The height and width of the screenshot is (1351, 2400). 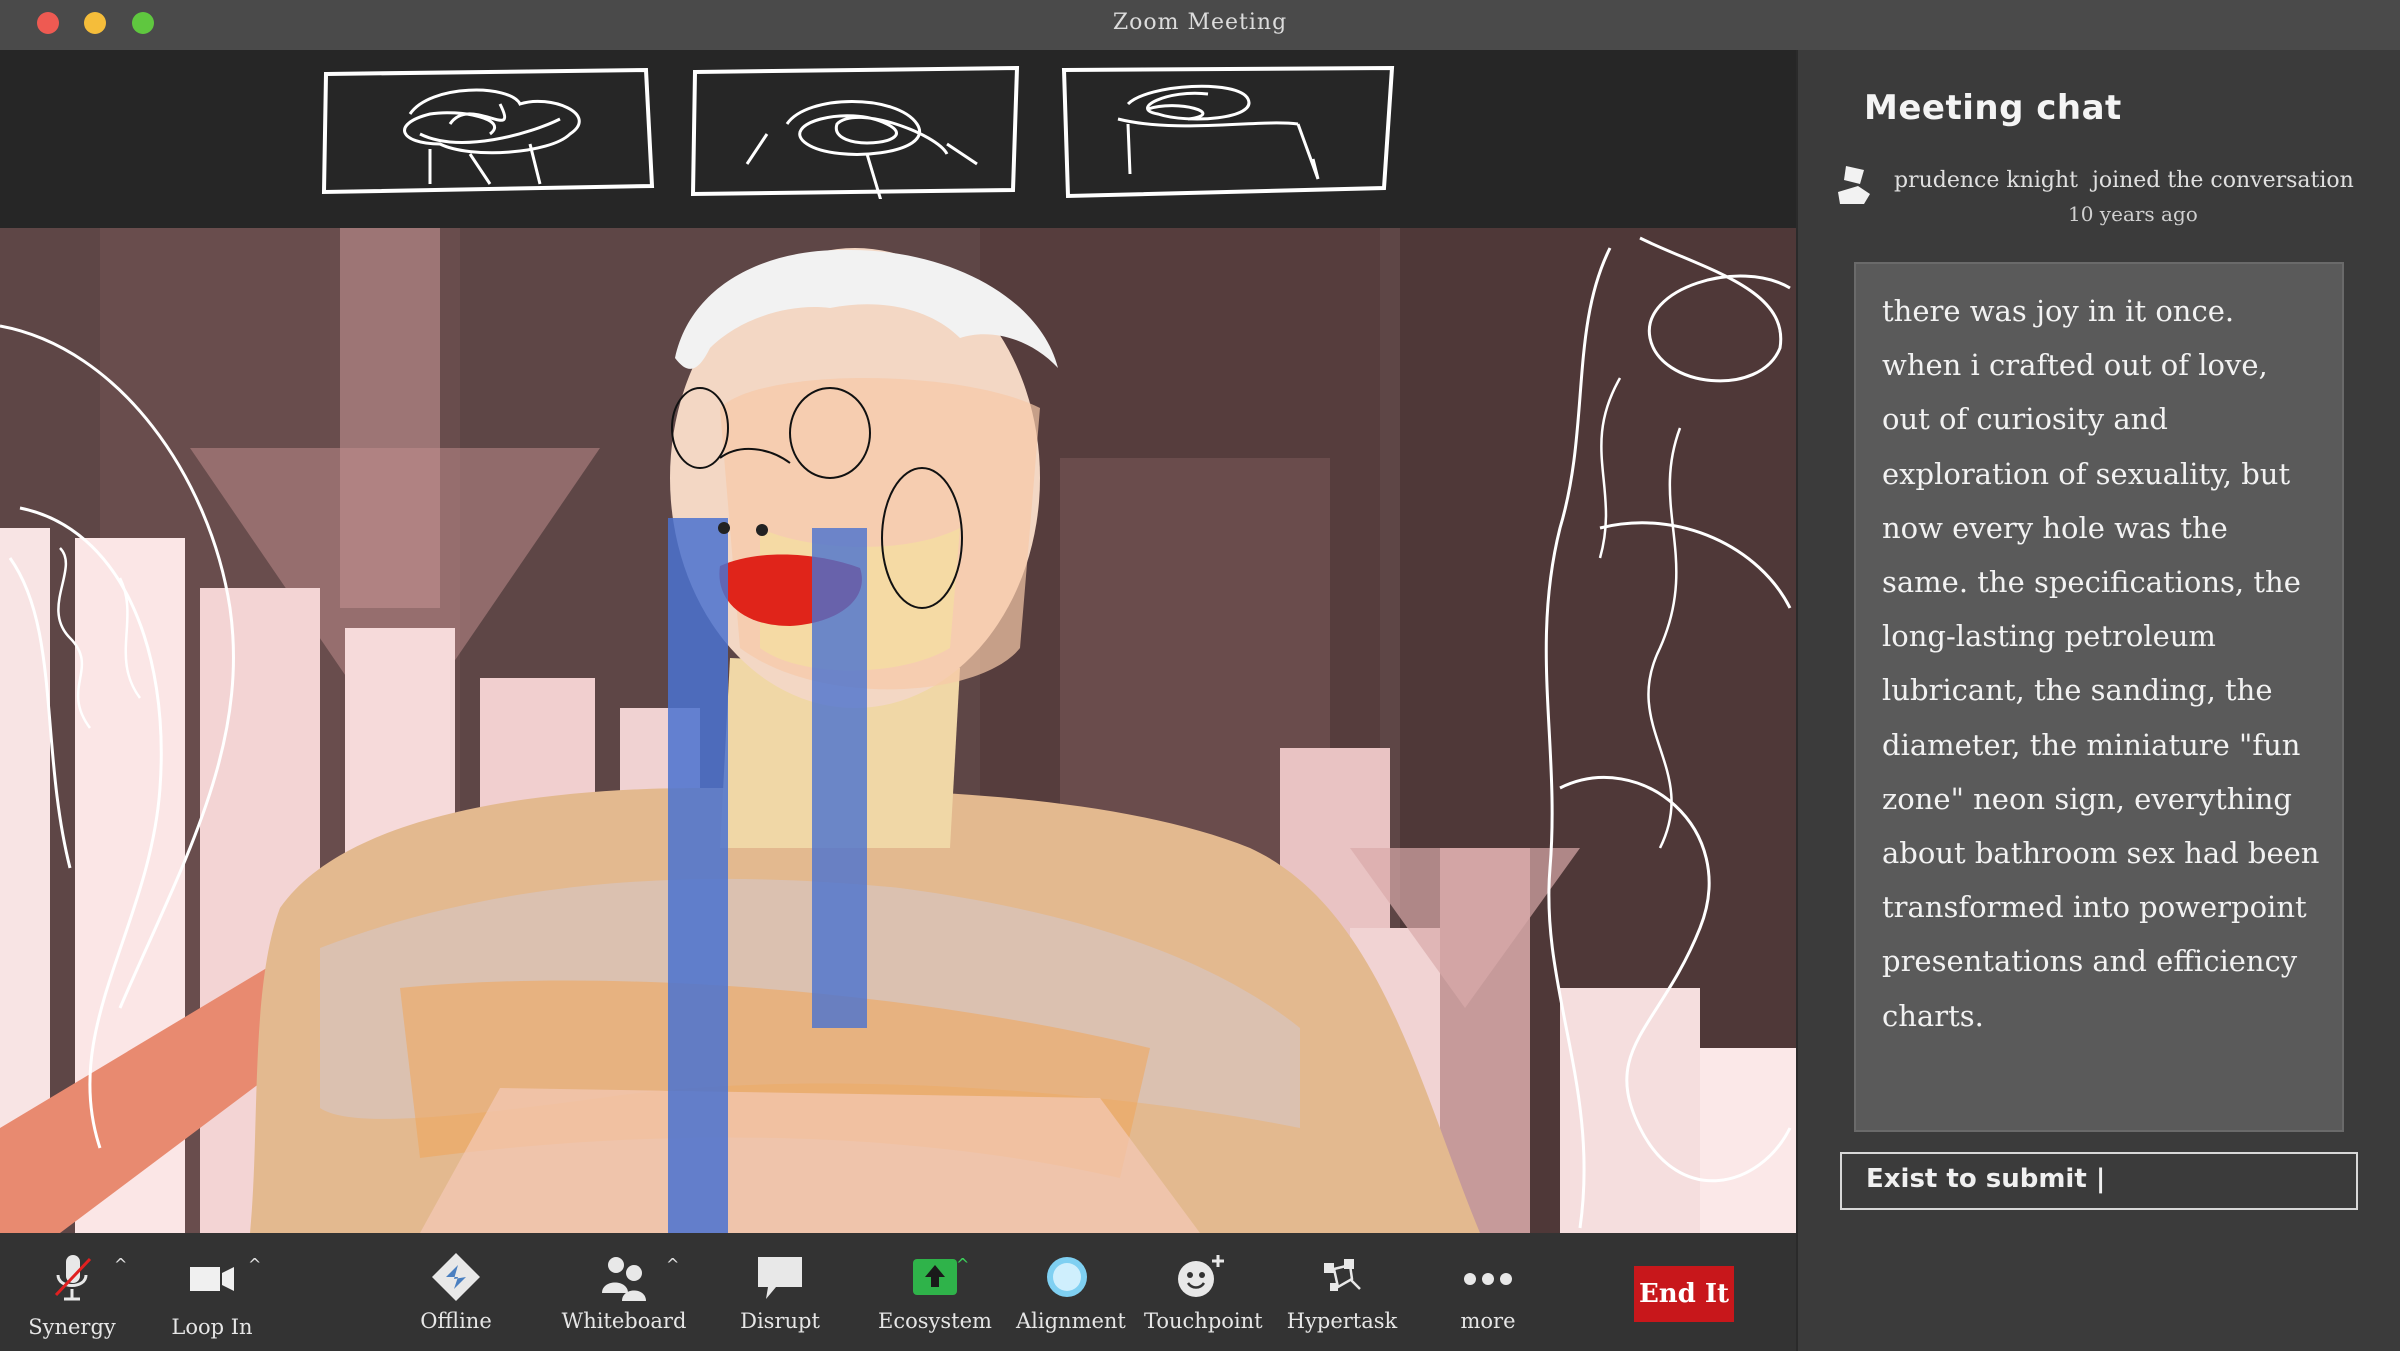 What do you see at coordinates (1986, 180) in the screenshot?
I see `join-username: prudence knight` at bounding box center [1986, 180].